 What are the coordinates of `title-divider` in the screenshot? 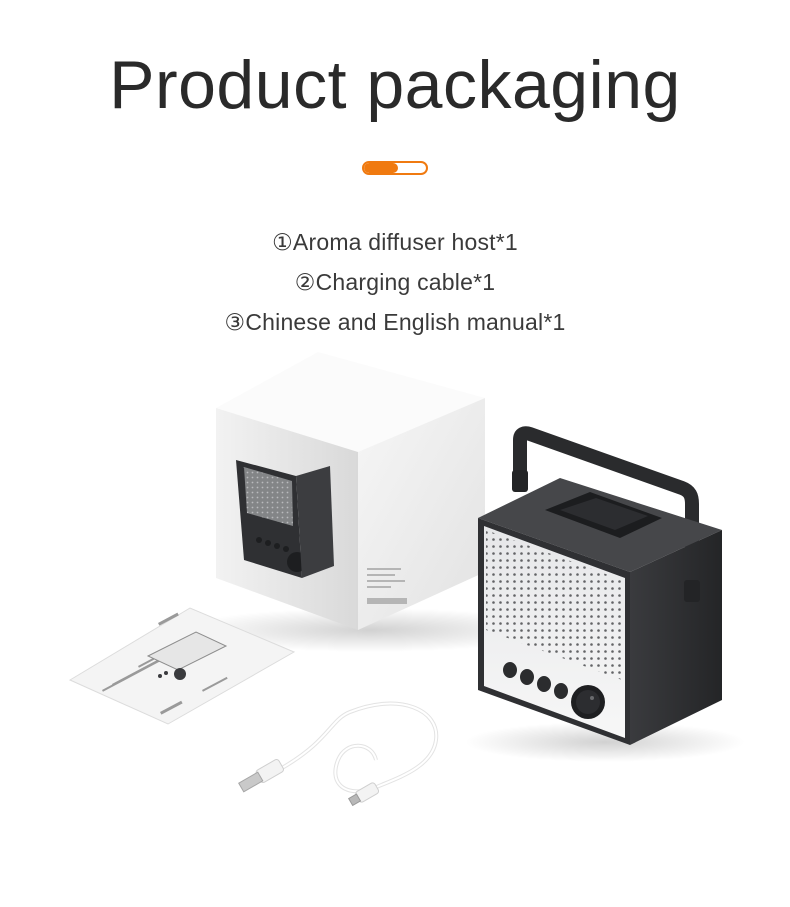 It's located at (395, 168).